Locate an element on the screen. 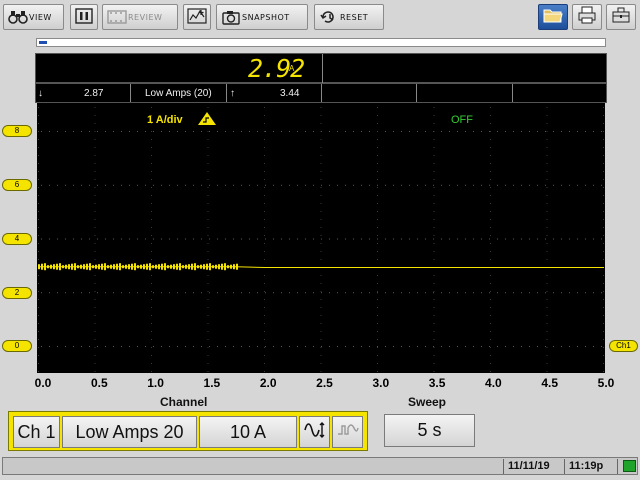 This screenshot has width=640, height=480. invert-button is located at coordinates (314, 432).